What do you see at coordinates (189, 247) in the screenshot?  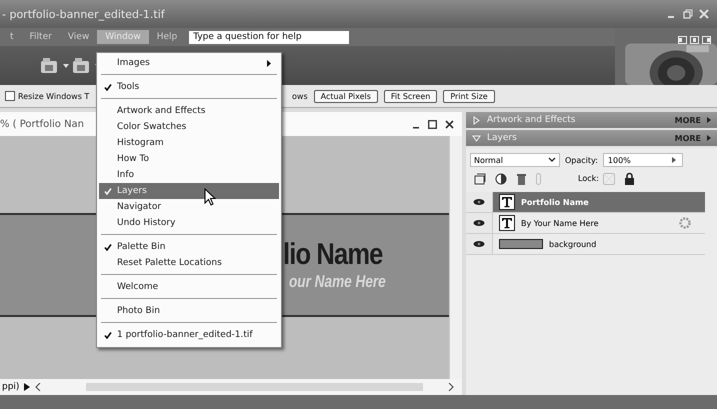 I see `menu-item: Palette Bin` at bounding box center [189, 247].